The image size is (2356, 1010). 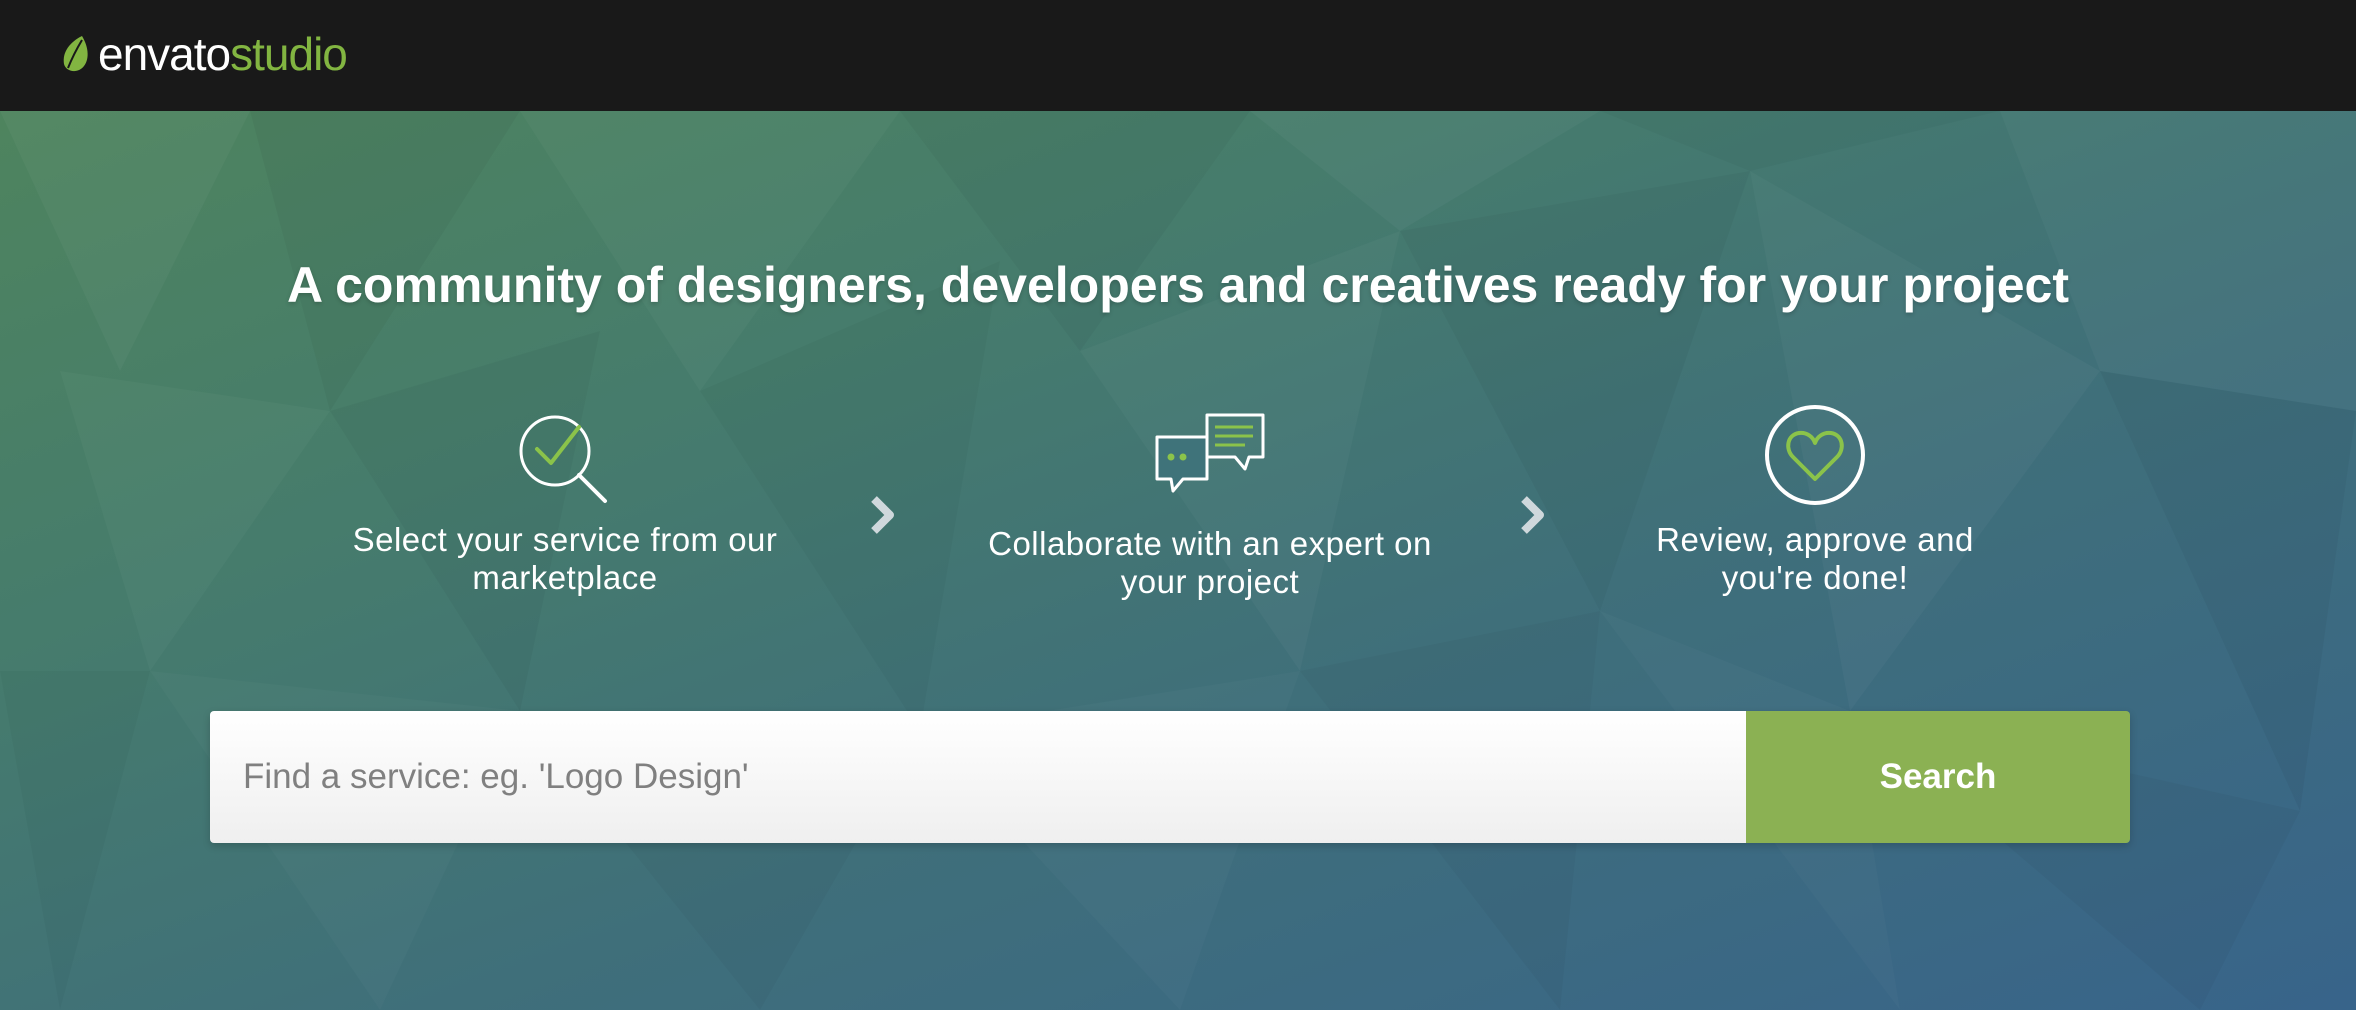 What do you see at coordinates (1815, 558) in the screenshot?
I see `step-review-approve-text: Review, approve and you're done!` at bounding box center [1815, 558].